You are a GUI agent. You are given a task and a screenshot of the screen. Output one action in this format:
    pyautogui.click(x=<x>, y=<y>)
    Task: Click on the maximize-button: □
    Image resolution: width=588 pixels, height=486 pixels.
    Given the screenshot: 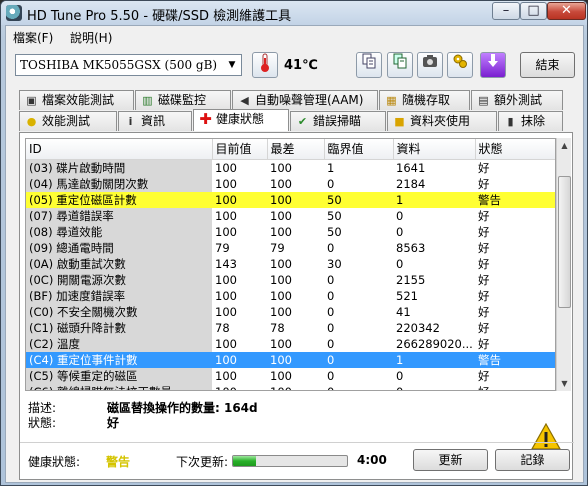 What is the action you would take?
    pyautogui.click(x=533, y=11)
    